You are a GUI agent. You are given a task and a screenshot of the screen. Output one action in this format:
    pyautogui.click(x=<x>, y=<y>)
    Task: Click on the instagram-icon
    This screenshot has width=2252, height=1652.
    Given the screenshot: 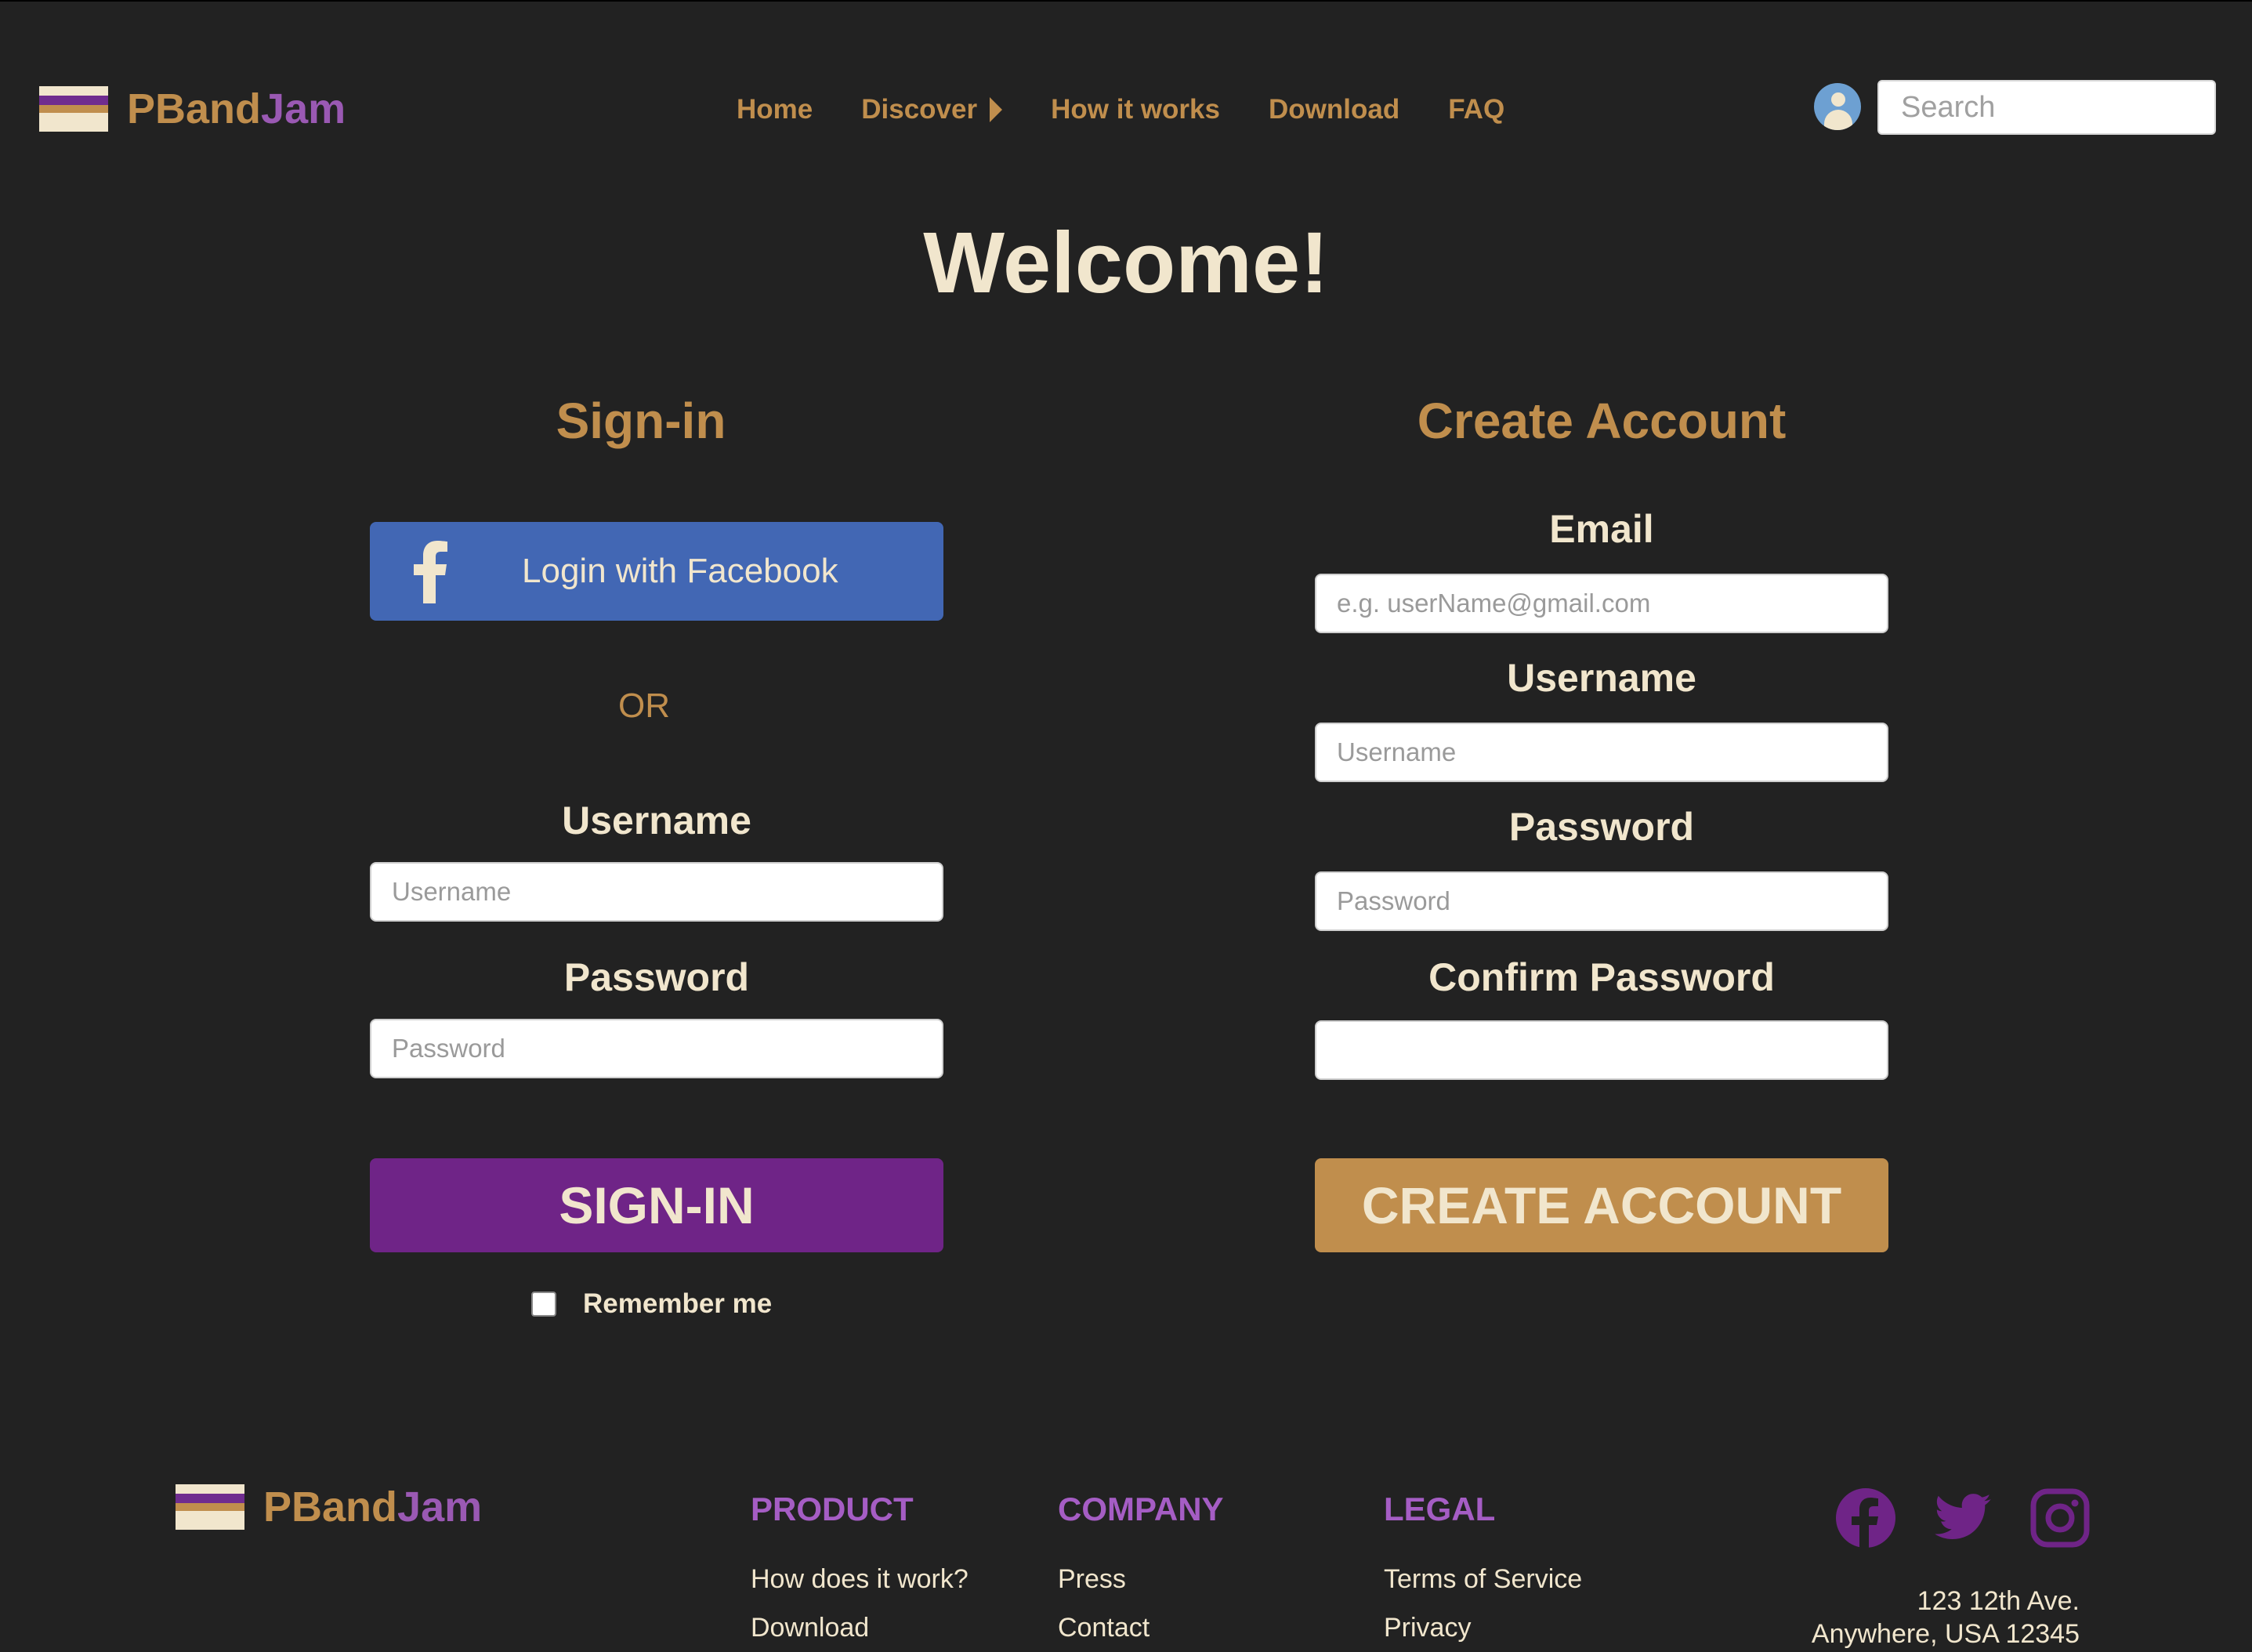 What is the action you would take?
    pyautogui.click(x=2060, y=1518)
    